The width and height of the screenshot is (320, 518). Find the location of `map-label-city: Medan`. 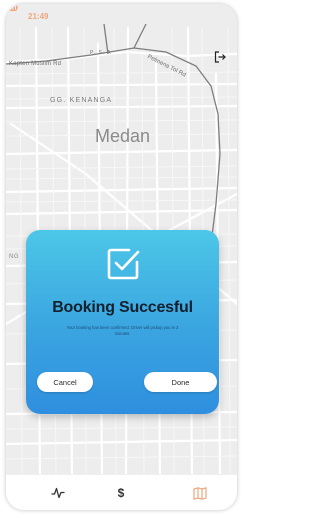

map-label-city: Medan is located at coordinates (123, 136).